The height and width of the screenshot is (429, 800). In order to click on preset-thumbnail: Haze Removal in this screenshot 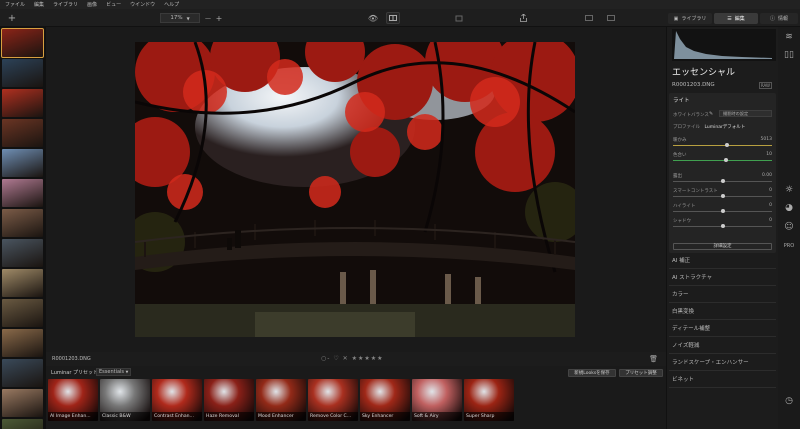, I will do `click(229, 400)`.